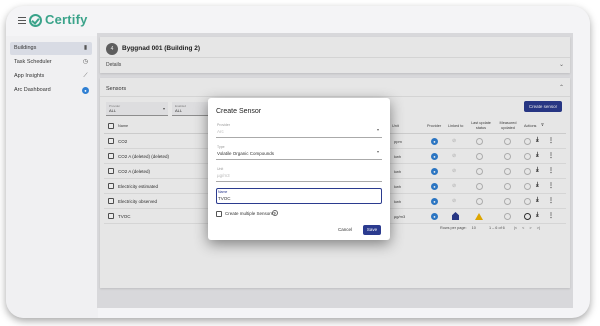  I want to click on app-bar: Certify, so click(298, 21).